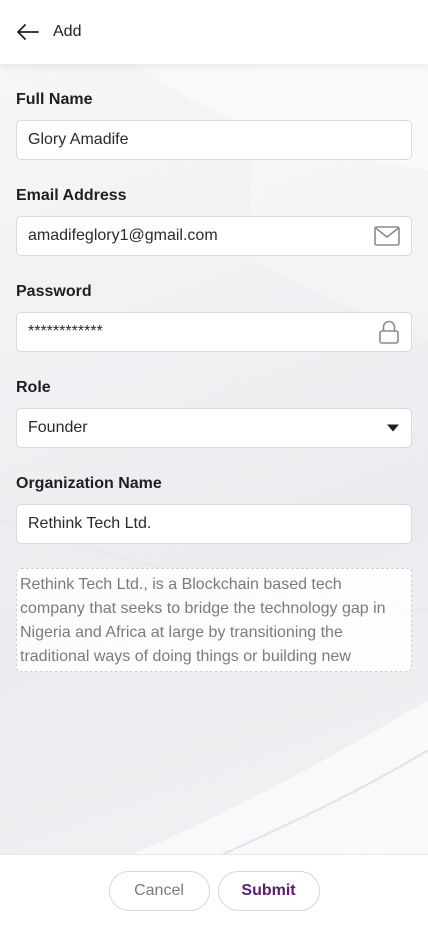  I want to click on email-input: amadifeglory1@gmail.com, so click(214, 236).